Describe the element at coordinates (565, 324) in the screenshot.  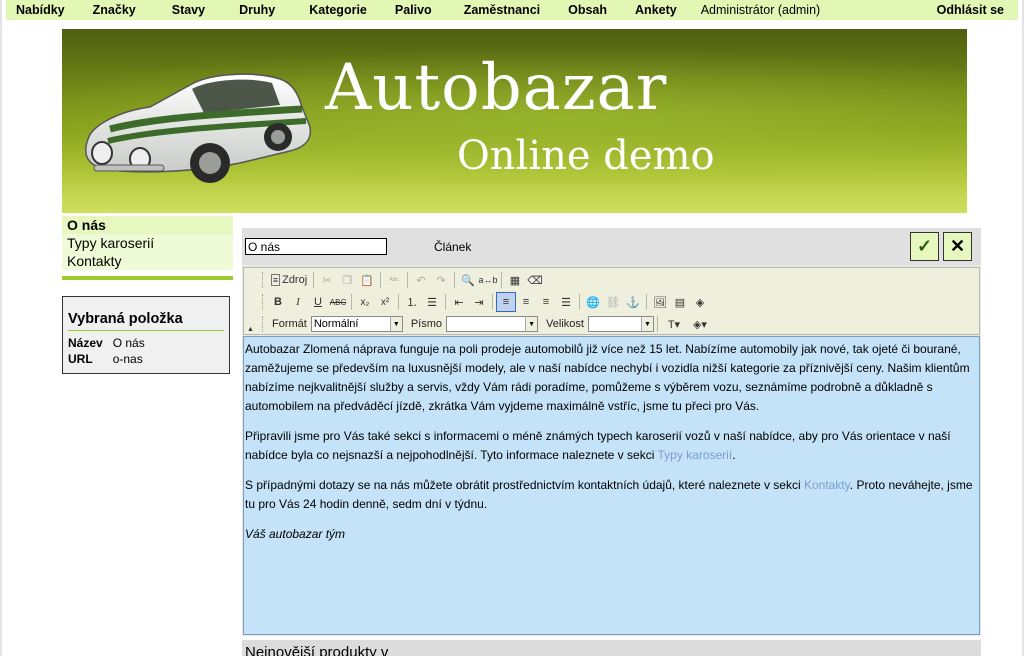
I see `size-label: Velikost` at that location.